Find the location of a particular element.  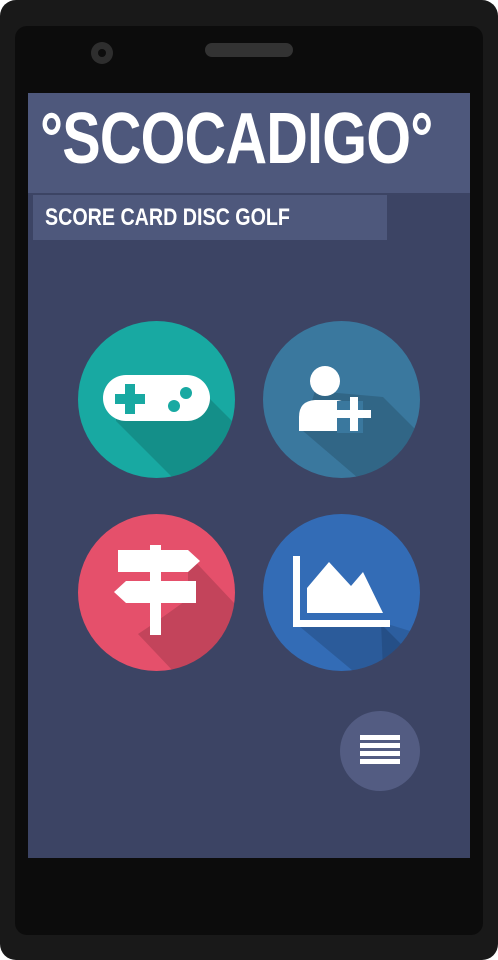

statistics-button is located at coordinates (341, 592).